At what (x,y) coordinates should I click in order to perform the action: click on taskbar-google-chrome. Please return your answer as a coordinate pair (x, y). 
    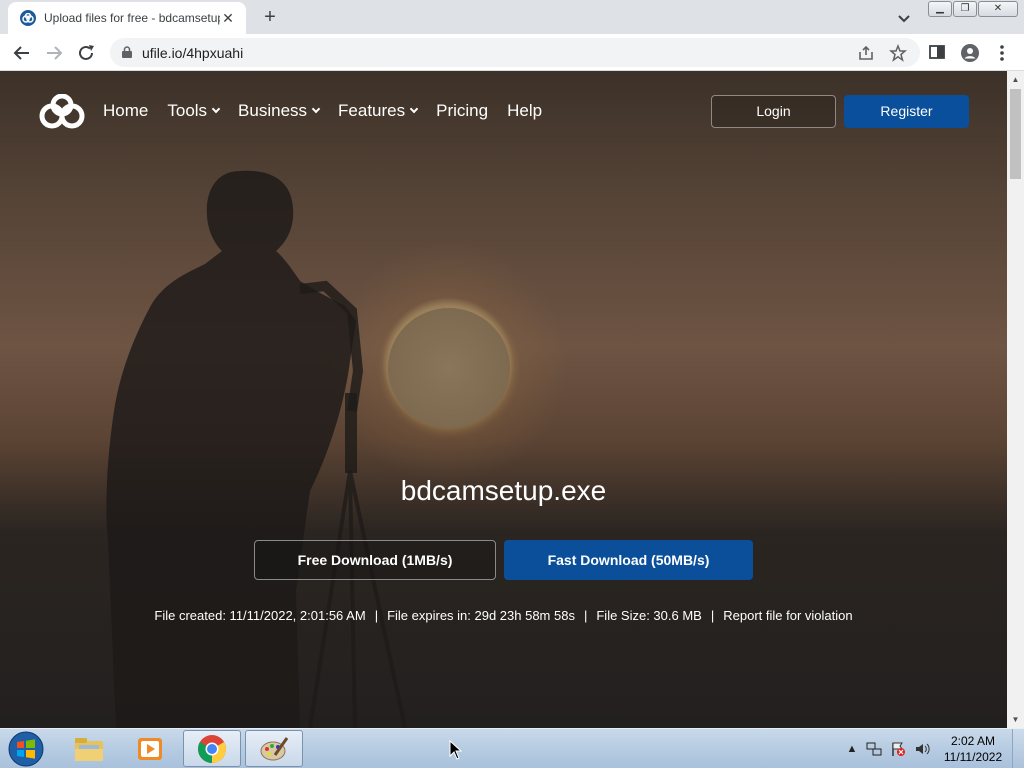
    Looking at the image, I should click on (212, 748).